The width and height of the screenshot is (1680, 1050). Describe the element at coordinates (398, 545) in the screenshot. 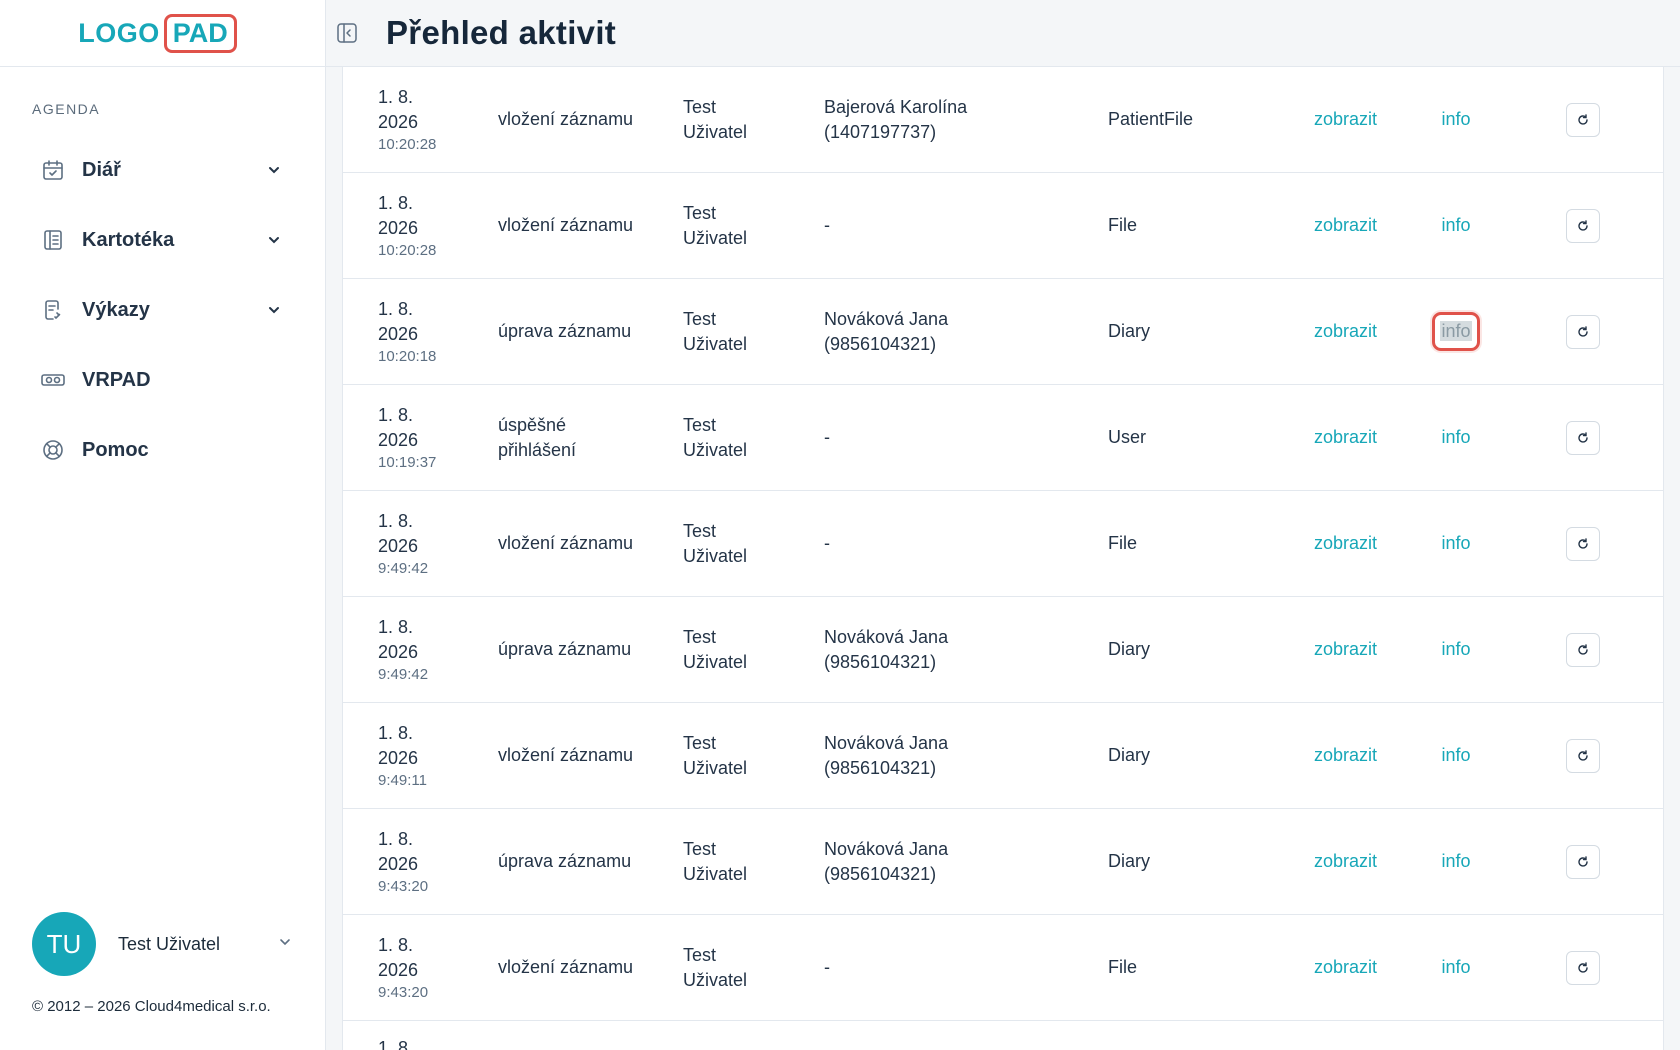

I see `date-year: 2026` at that location.